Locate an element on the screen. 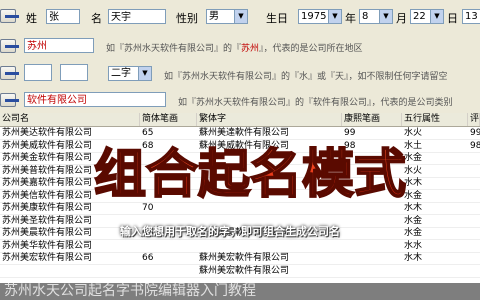 The image size is (480, 300). col-header-score: 评 is located at coordinates (474, 119).